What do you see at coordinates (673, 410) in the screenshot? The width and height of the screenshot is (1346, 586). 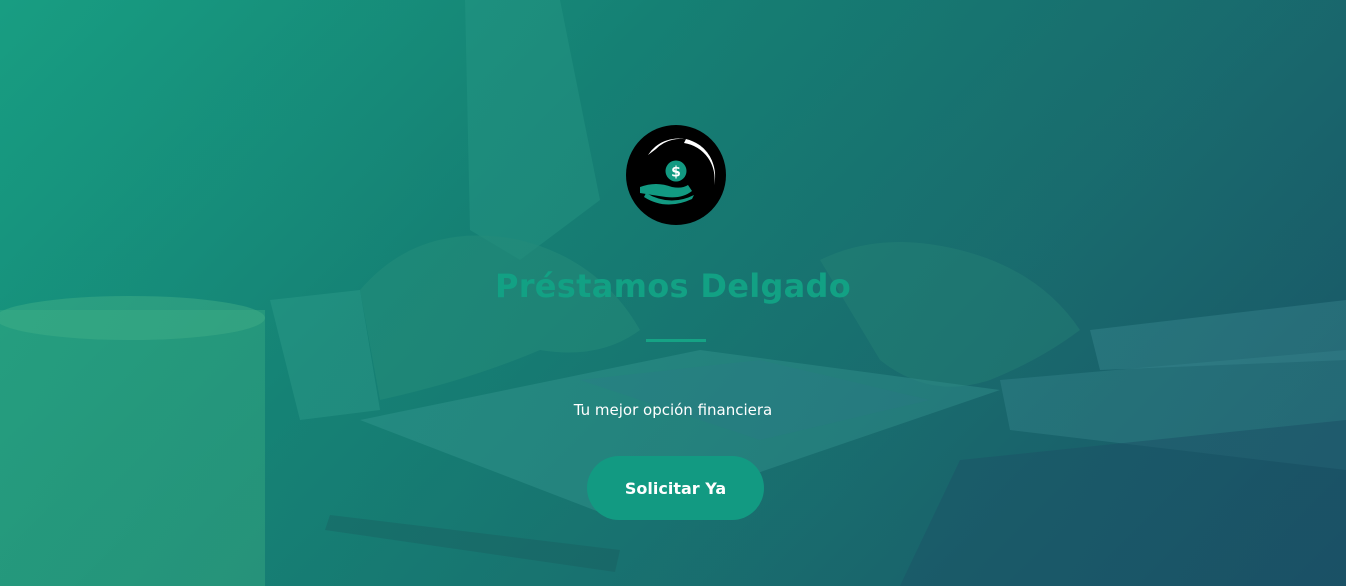 I see `tagline: Tu mejor opción financiera` at bounding box center [673, 410].